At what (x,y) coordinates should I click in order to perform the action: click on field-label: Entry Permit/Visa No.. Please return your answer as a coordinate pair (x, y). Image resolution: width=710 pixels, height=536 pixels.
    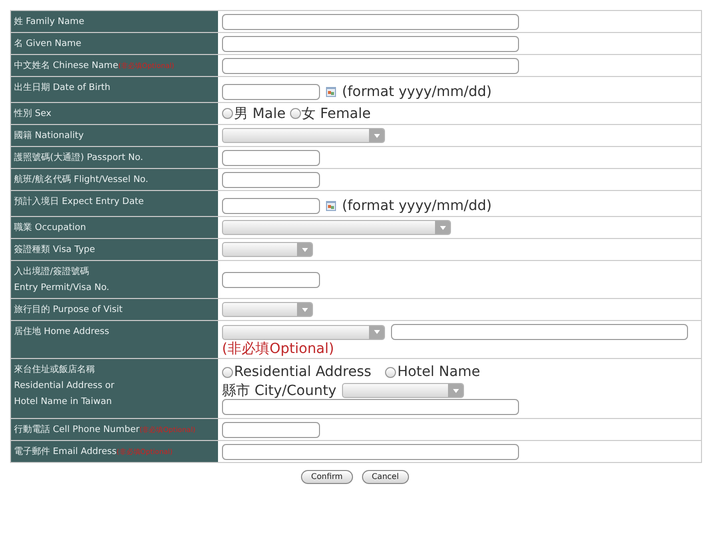
    Looking at the image, I should click on (62, 288).